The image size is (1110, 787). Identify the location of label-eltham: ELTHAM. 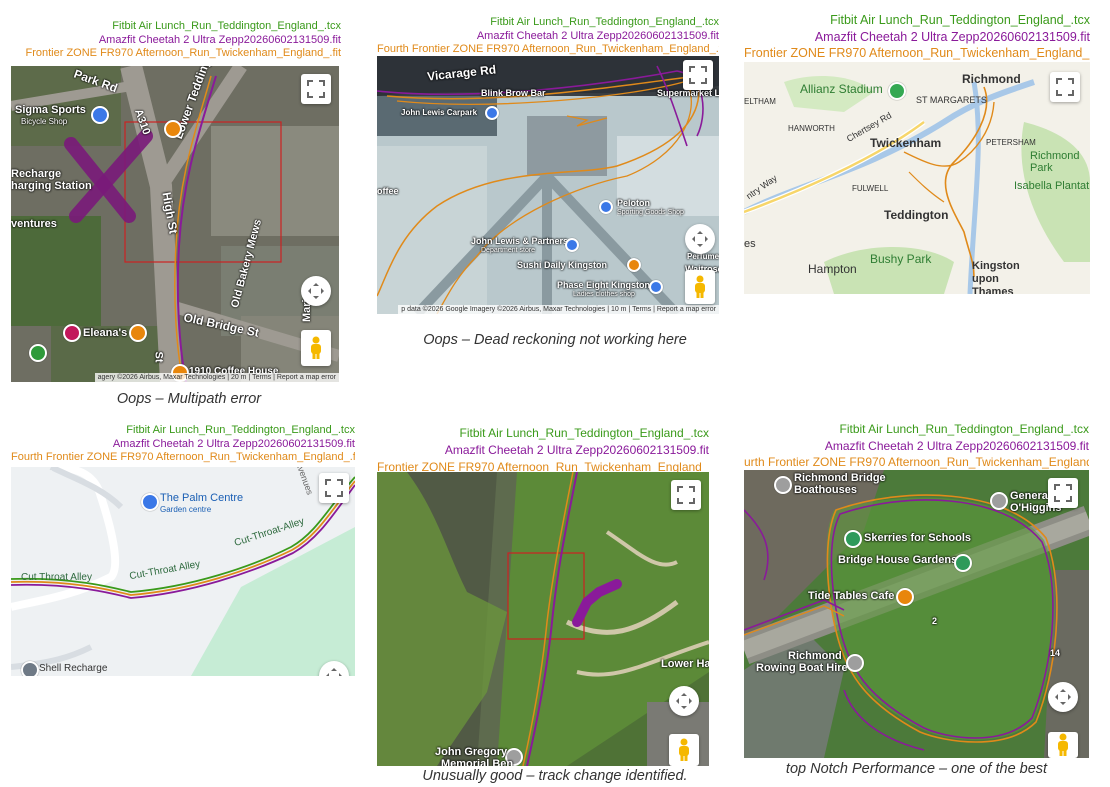
(760, 101).